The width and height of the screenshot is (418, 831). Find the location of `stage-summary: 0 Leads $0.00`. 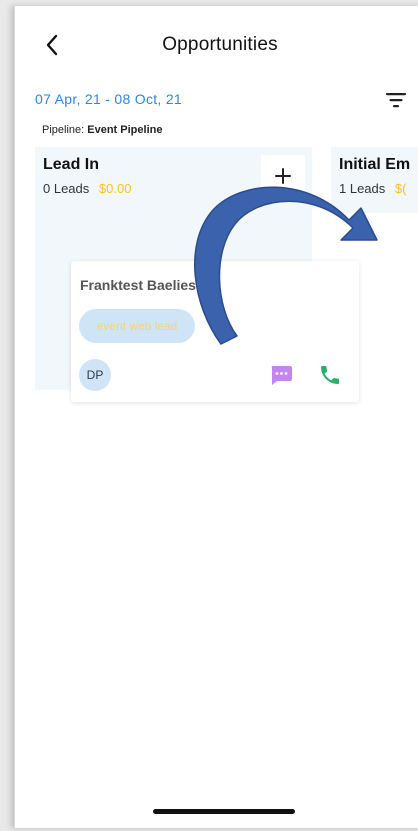

stage-summary: 0 Leads $0.00 is located at coordinates (87, 188).